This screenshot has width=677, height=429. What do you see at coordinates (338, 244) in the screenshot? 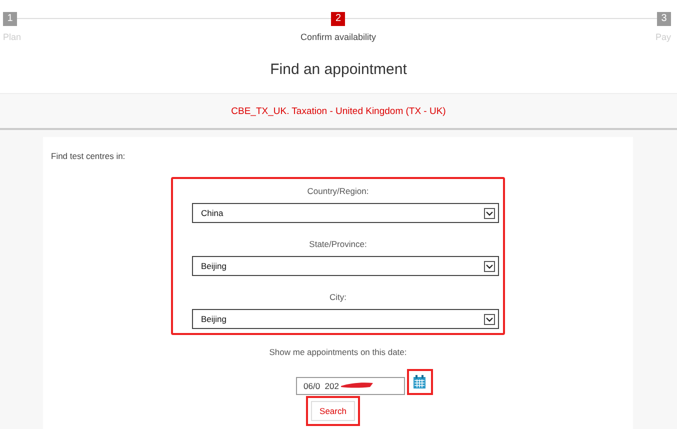
I see `field-label: State/Province:` at bounding box center [338, 244].